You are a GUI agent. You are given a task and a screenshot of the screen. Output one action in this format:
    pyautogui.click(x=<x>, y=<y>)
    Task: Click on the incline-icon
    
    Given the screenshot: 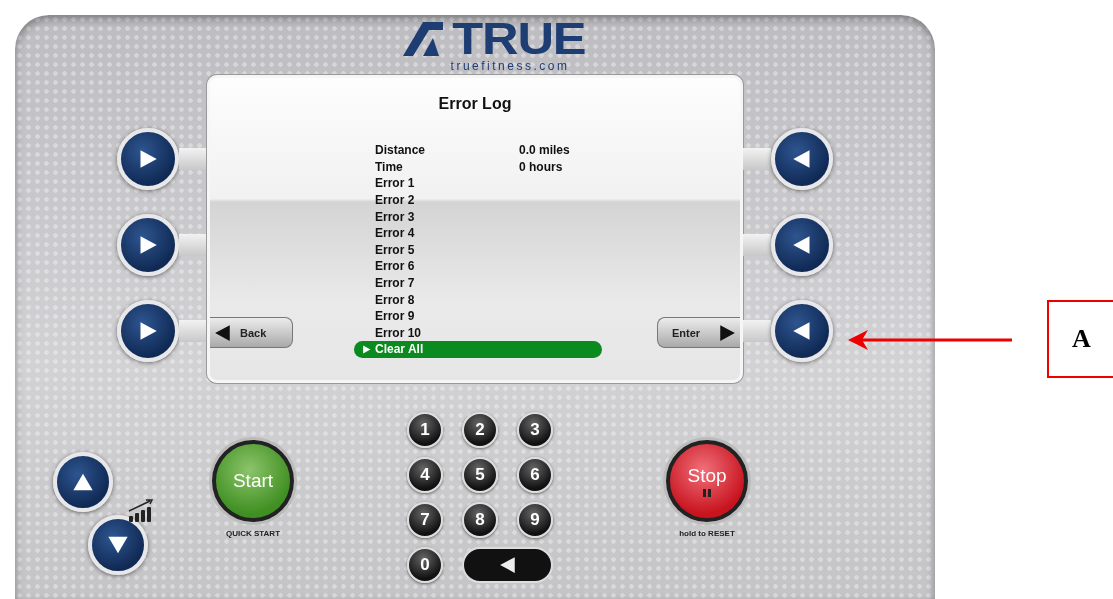 What is the action you would take?
    pyautogui.click(x=141, y=510)
    